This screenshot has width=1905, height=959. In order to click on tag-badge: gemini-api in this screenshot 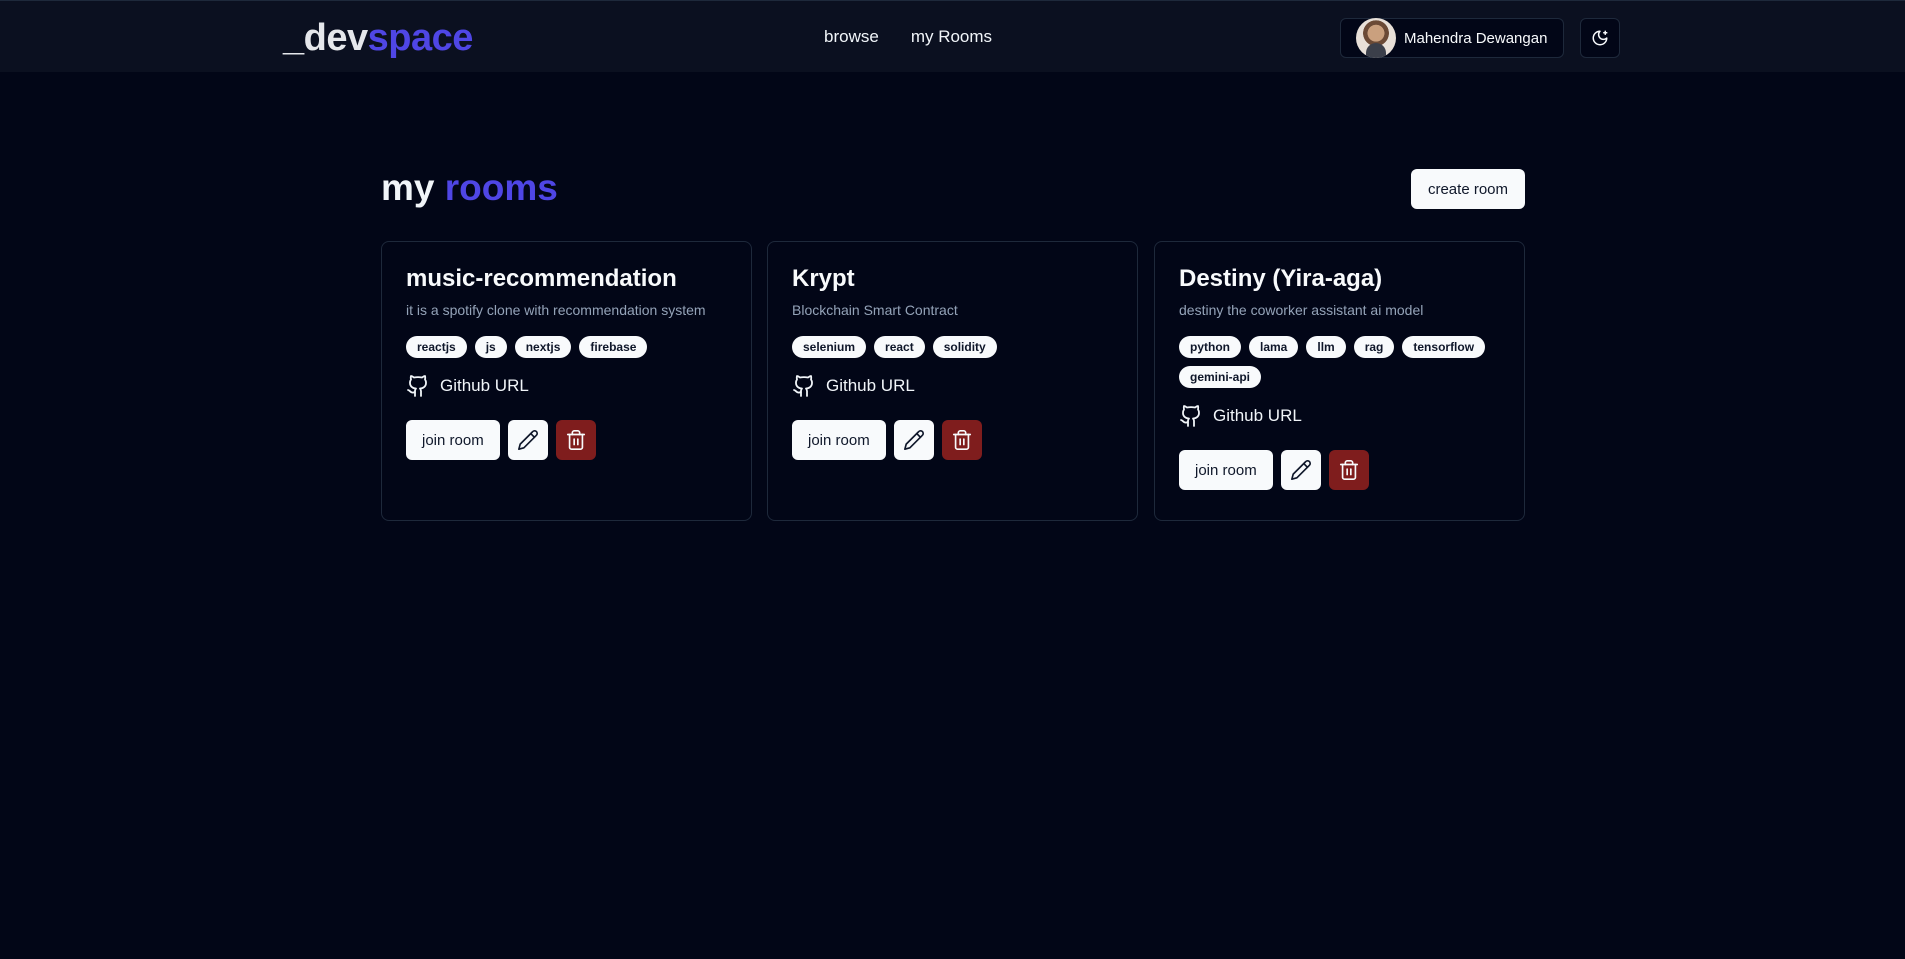, I will do `click(1220, 377)`.